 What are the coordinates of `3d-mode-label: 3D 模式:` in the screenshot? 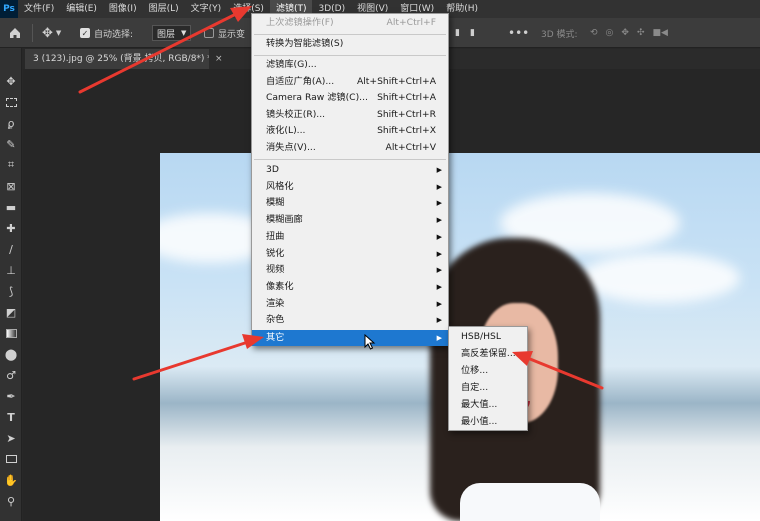 It's located at (559, 34).